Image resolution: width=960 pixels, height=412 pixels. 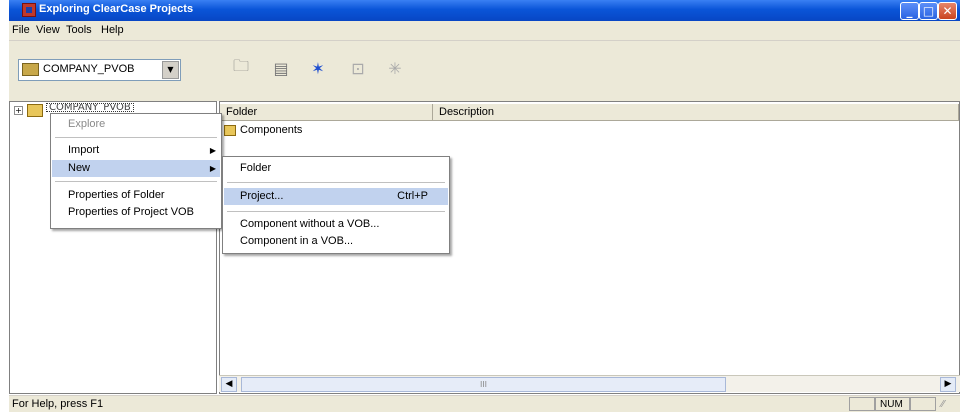 What do you see at coordinates (358, 68) in the screenshot?
I see `deliver-icon: ⊡` at bounding box center [358, 68].